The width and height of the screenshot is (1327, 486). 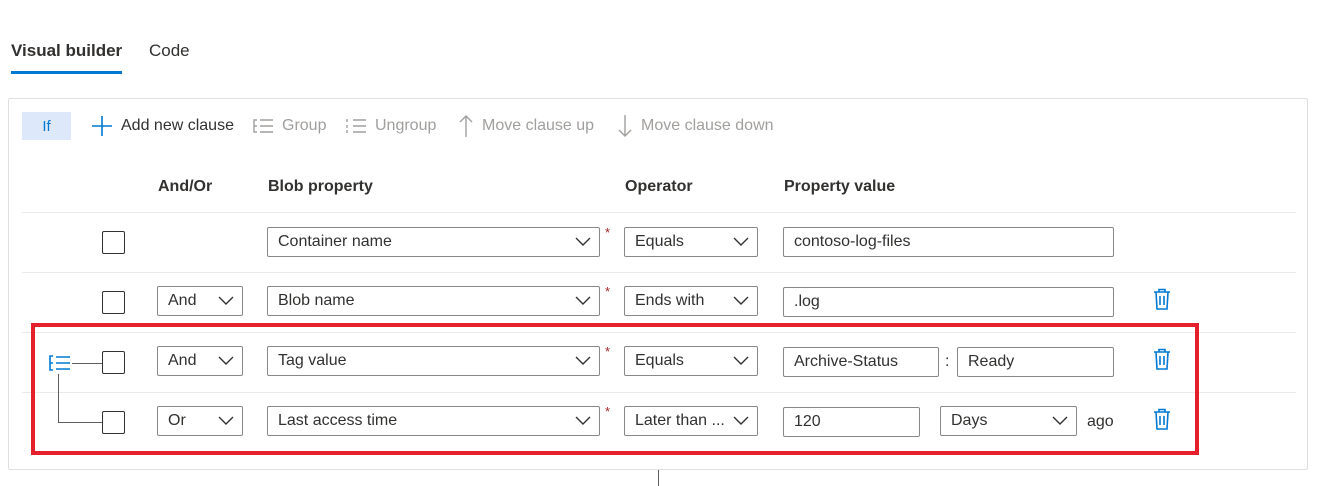 What do you see at coordinates (707, 125) in the screenshot?
I see `move-down-label: Move clause down` at bounding box center [707, 125].